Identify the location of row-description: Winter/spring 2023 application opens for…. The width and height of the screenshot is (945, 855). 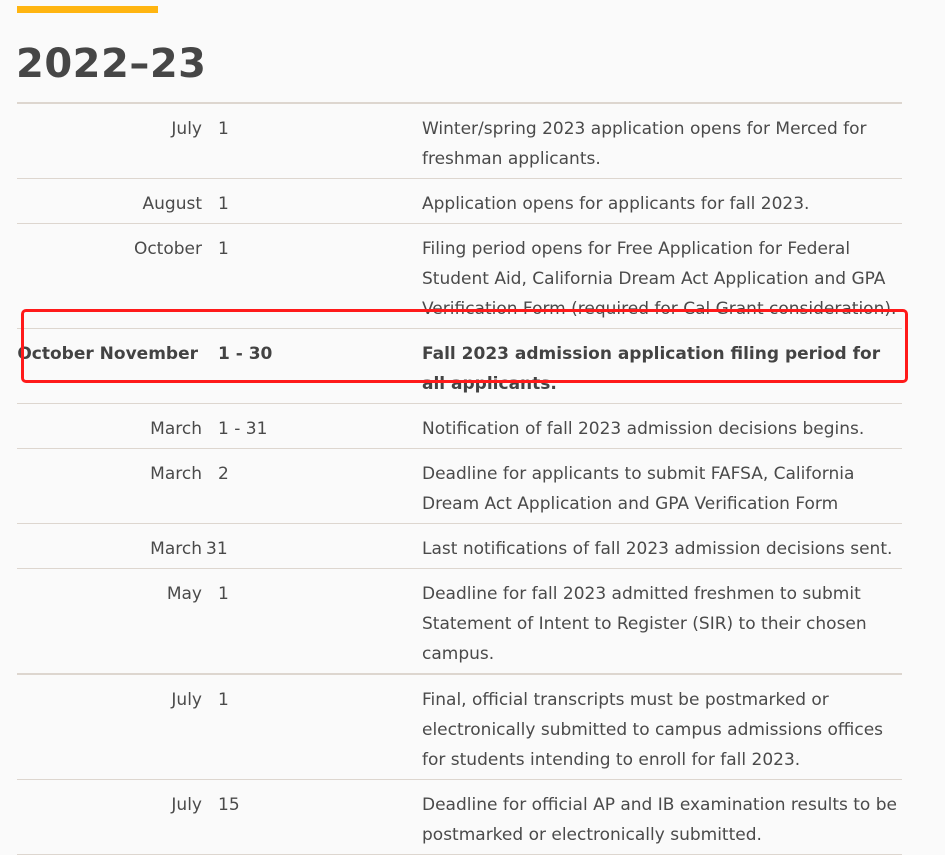
(652, 141).